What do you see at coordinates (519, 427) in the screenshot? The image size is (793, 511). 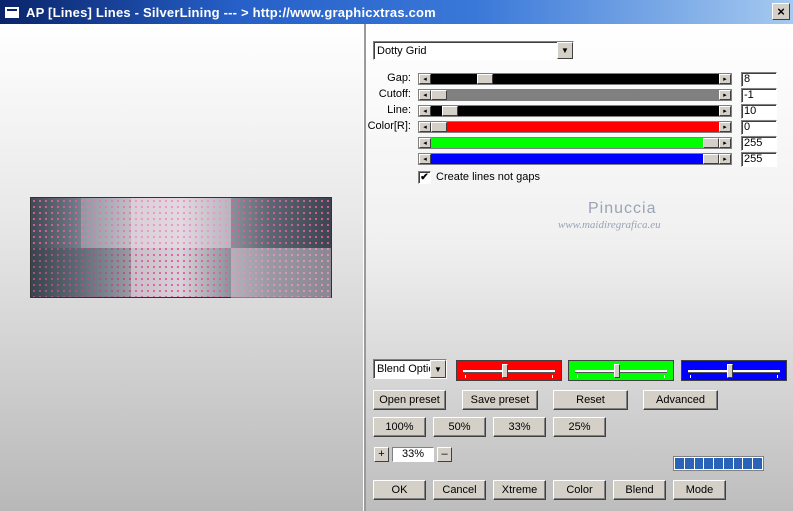 I see `zoom-33-button: 33%` at bounding box center [519, 427].